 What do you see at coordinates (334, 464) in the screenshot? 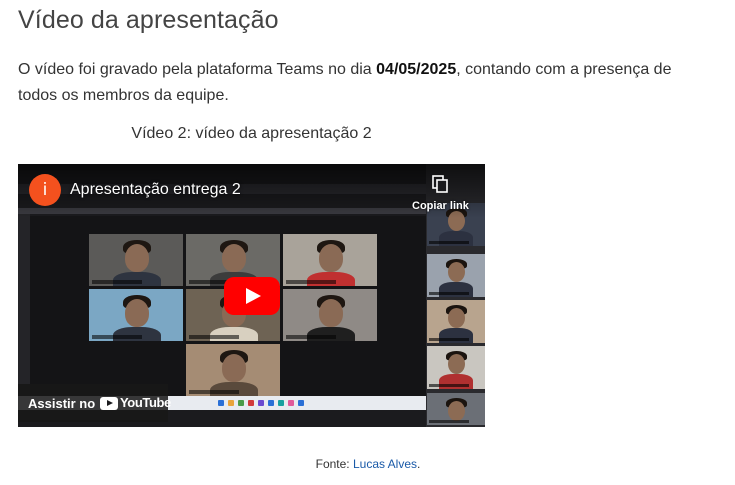
I see `source-prefix: Fonte:` at bounding box center [334, 464].